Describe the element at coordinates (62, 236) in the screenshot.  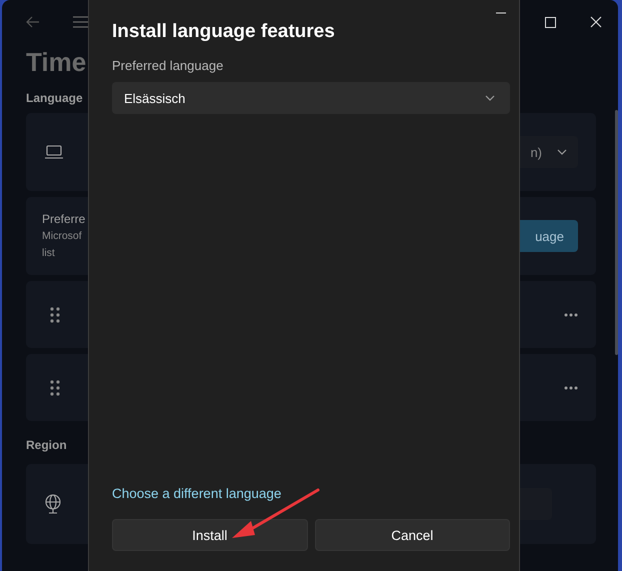
I see `card-text: Microsof` at that location.